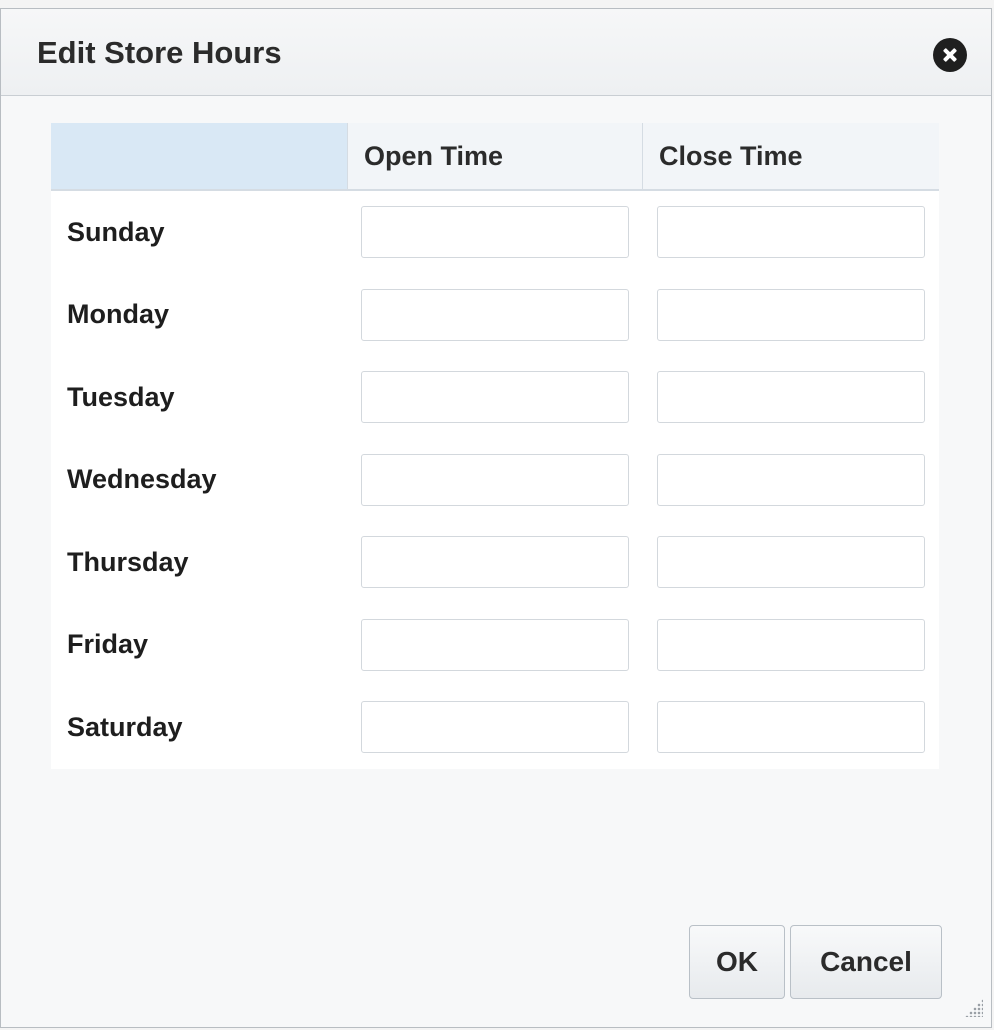  Describe the element at coordinates (199, 156) in the screenshot. I see `table-header-day-cell` at that location.